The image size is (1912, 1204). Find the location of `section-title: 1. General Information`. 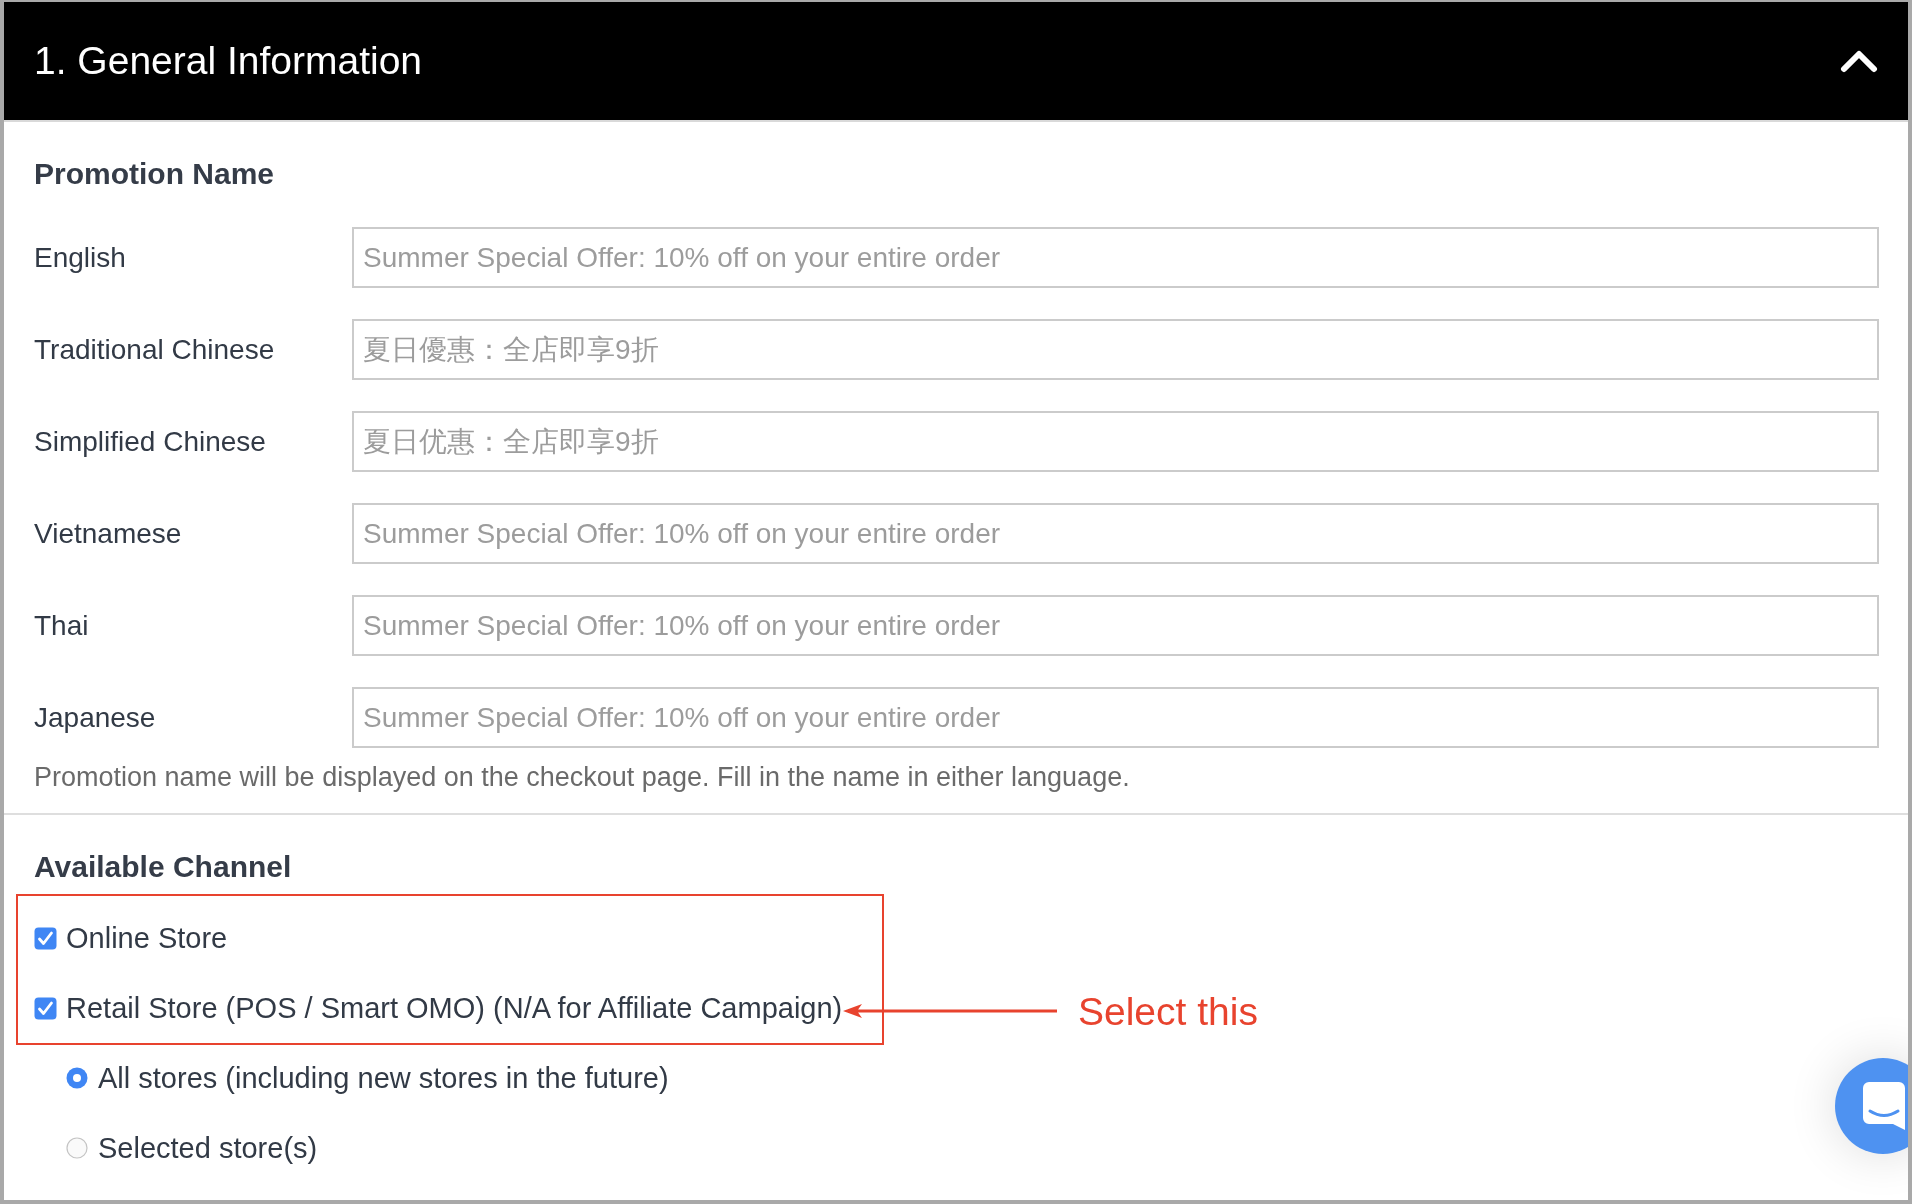

section-title: 1. General Information is located at coordinates (228, 61).